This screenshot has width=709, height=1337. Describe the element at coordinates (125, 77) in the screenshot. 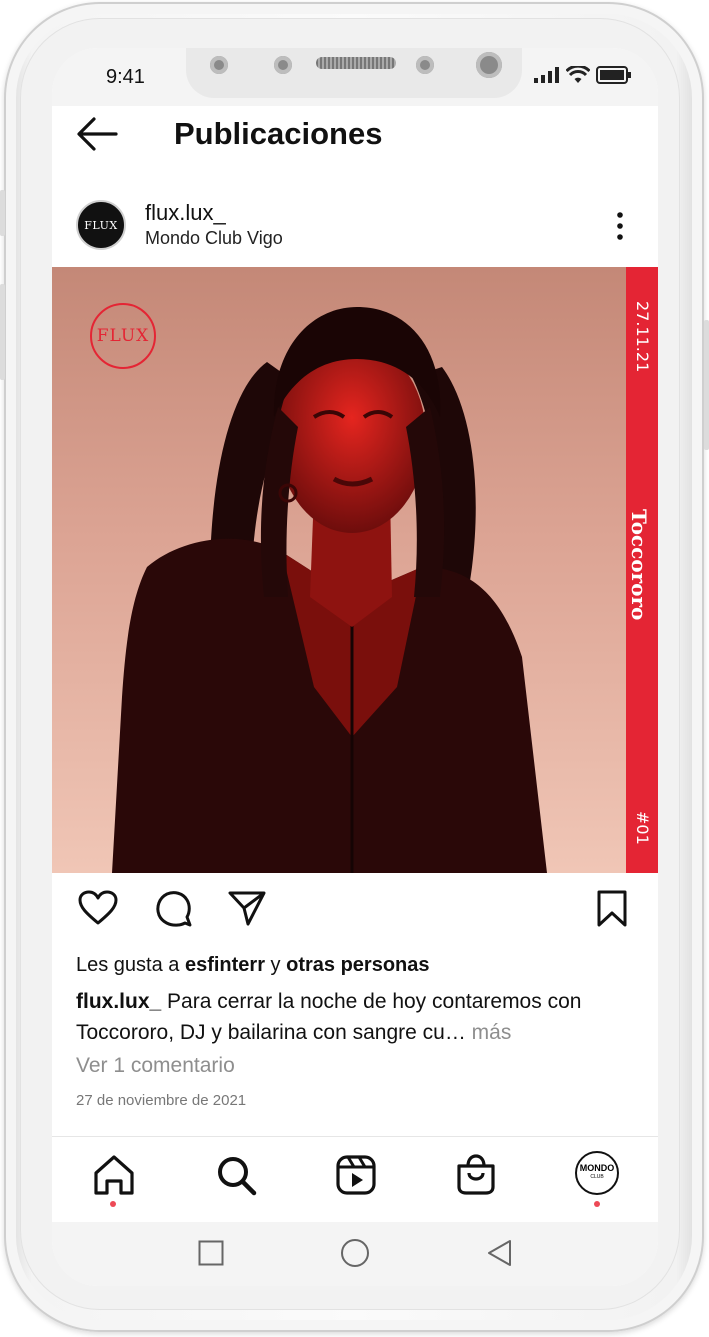

I see `status-time: 9:41` at that location.